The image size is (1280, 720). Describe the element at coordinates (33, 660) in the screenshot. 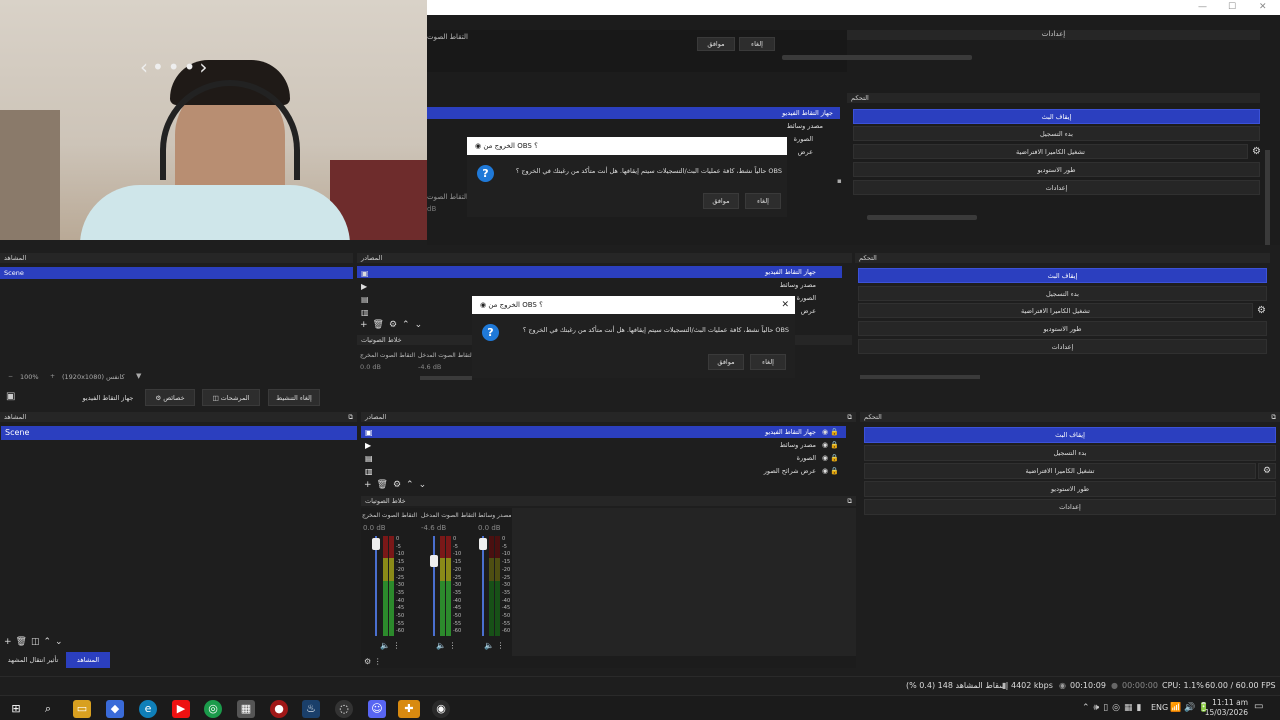

I see `tab-transitions: تأثير انتقال المشهد` at that location.